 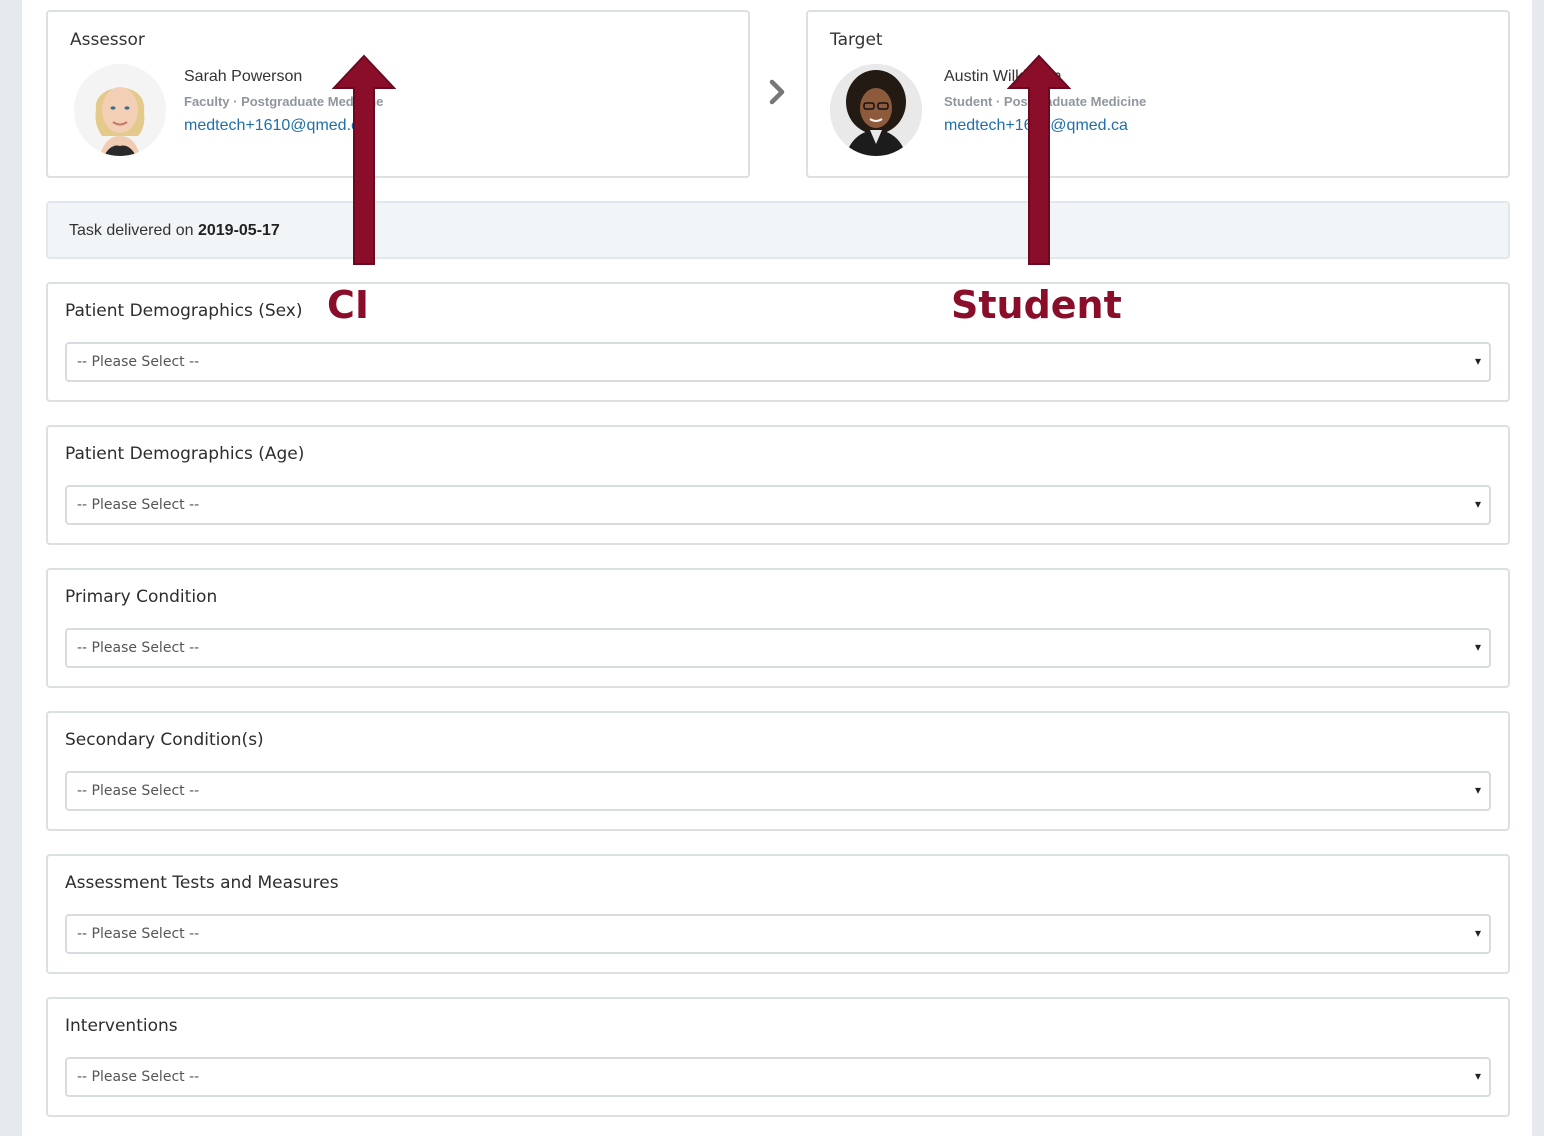 What do you see at coordinates (184, 311) in the screenshot?
I see `field-label: Patient Demographics (Sex)` at bounding box center [184, 311].